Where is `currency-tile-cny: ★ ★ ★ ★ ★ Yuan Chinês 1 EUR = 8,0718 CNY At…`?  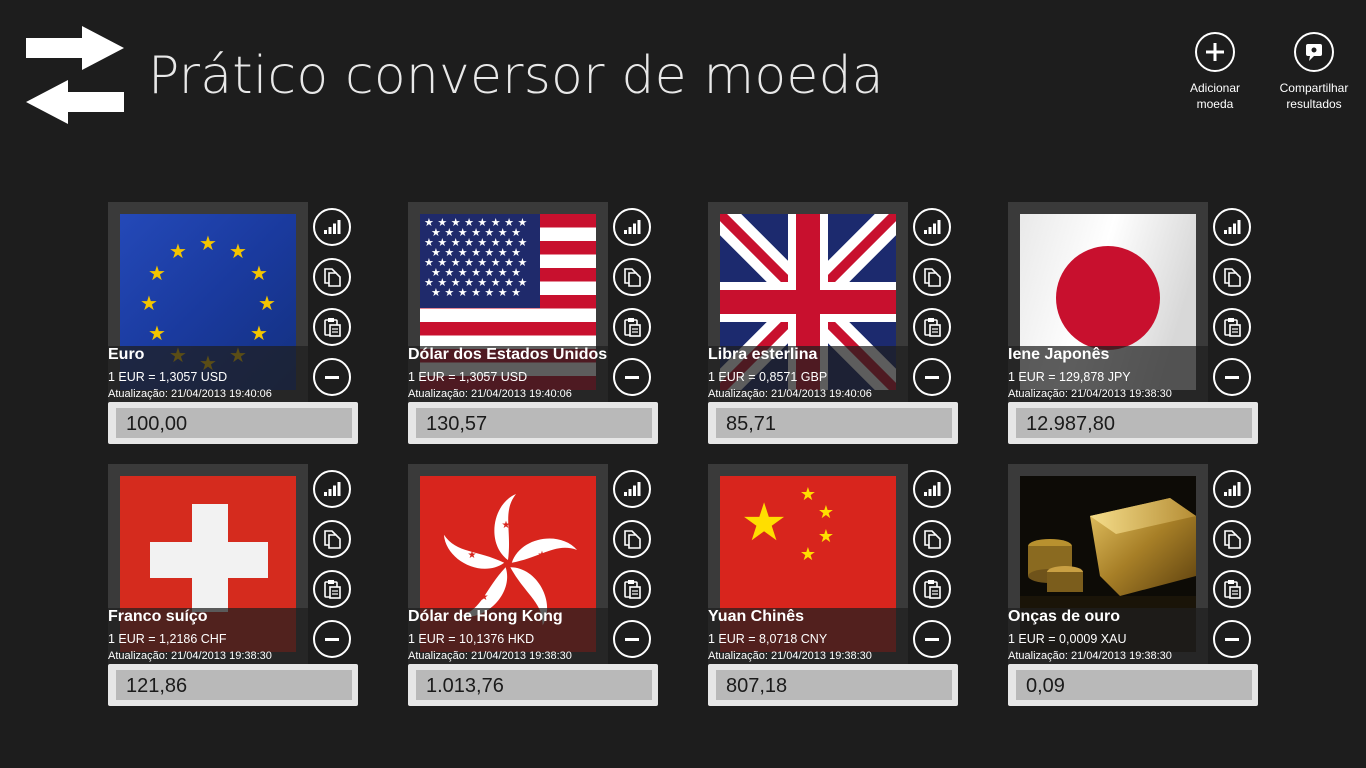 currency-tile-cny: ★ ★ ★ ★ ★ Yuan Chinês 1 EUR = 8,0718 CNY At… is located at coordinates (858, 586).